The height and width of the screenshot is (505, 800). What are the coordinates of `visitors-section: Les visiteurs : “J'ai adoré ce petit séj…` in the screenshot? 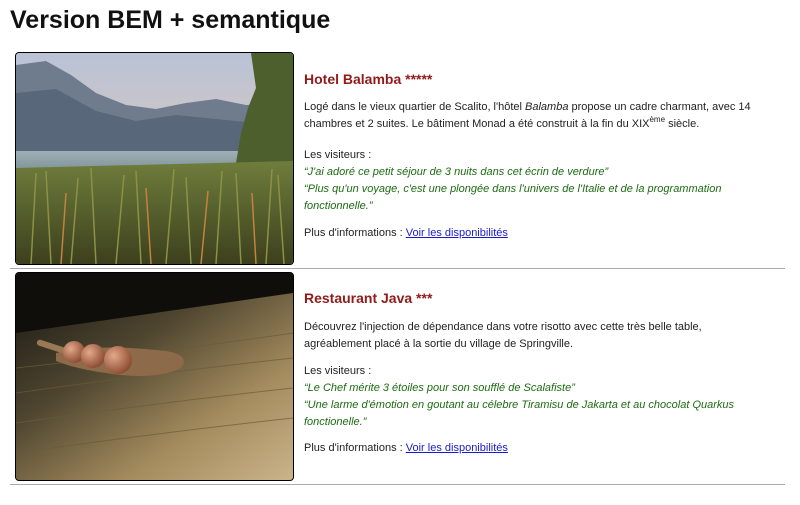 It's located at (539, 181).